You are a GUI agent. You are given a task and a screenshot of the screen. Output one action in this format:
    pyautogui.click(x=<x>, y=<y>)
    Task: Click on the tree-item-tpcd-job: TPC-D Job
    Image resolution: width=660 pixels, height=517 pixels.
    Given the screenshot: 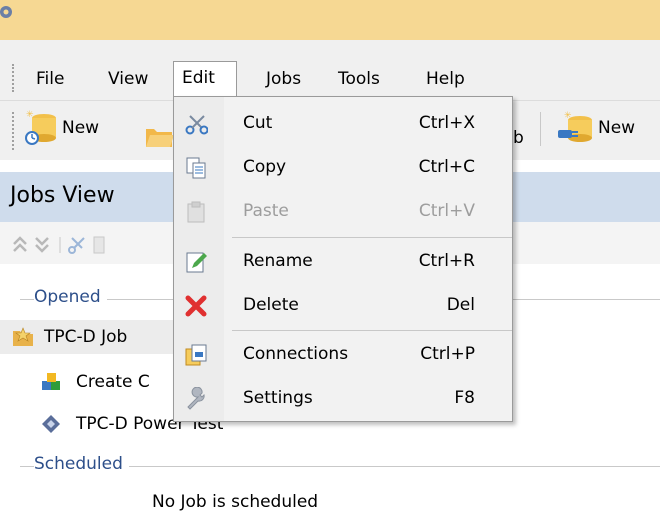 What is the action you would take?
    pyautogui.click(x=87, y=337)
    